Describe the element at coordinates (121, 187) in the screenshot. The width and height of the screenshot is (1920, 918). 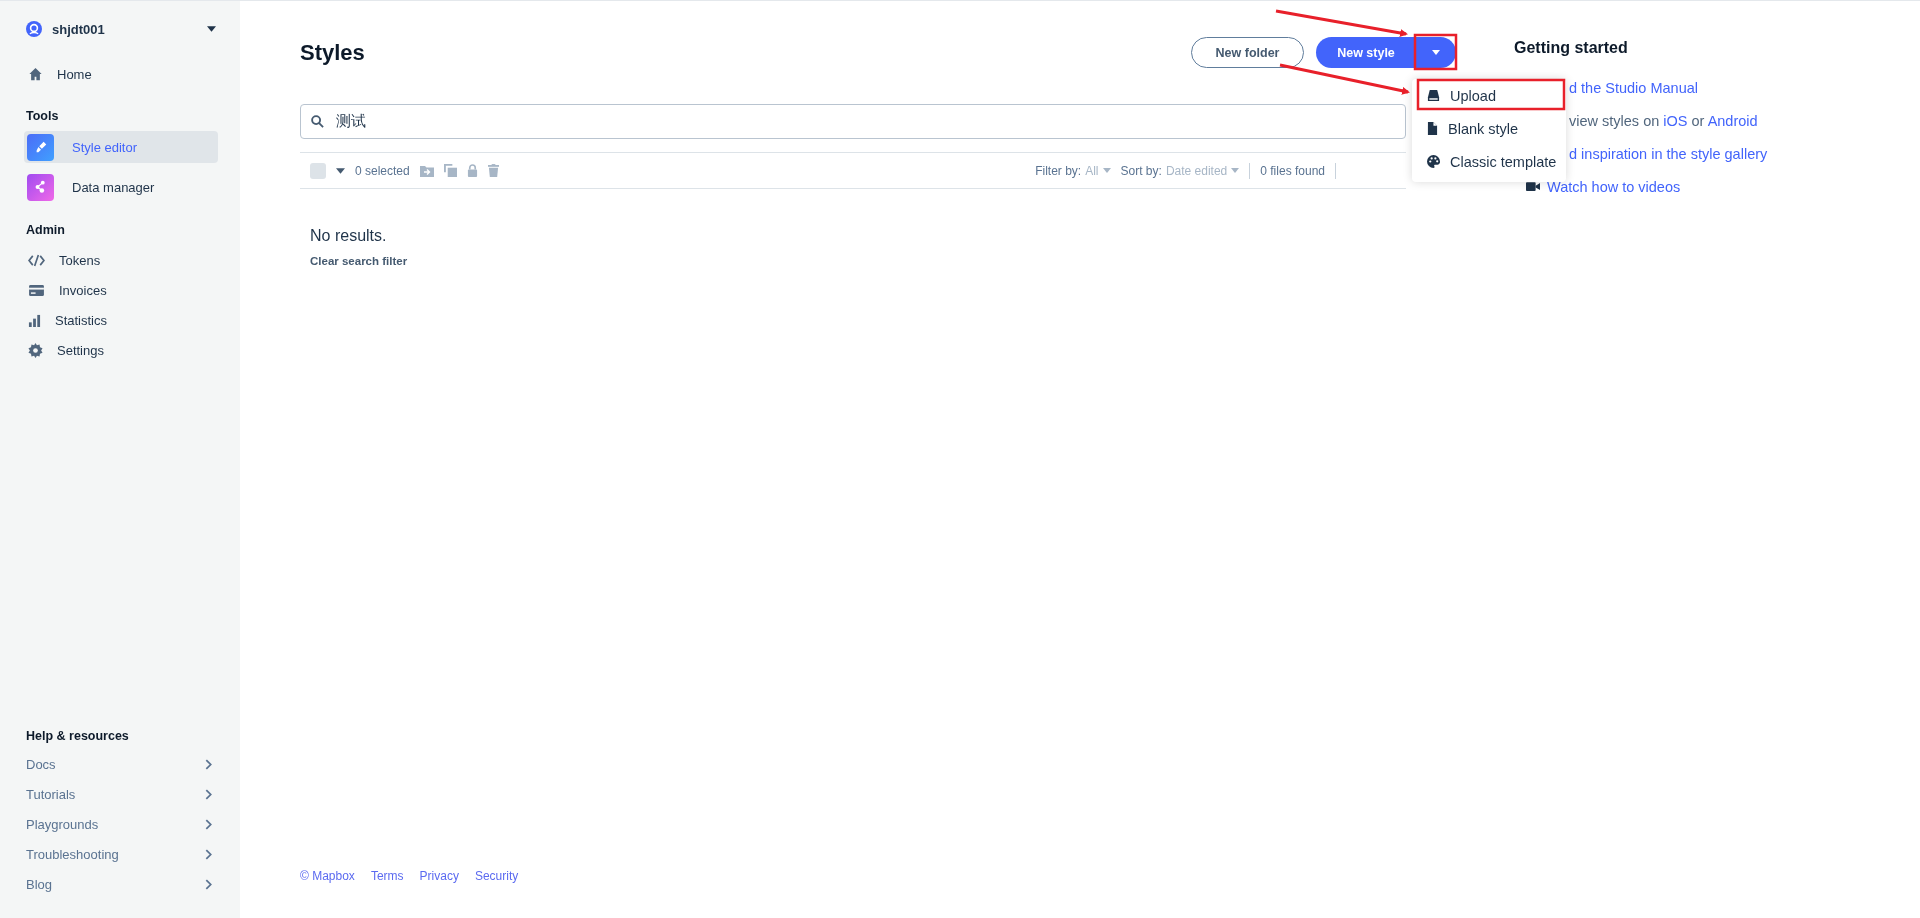
I see `nav-item: Data manager` at that location.